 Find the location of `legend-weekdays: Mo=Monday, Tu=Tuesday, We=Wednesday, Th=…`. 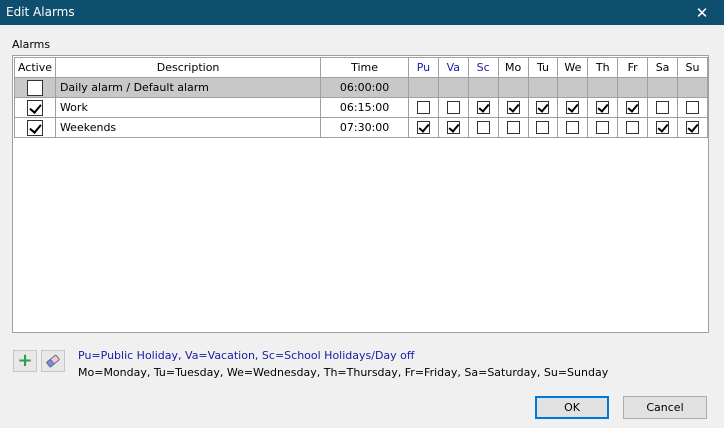

legend-weekdays: Mo=Monday, Tu=Tuesday, We=Wednesday, Th=… is located at coordinates (343, 372).